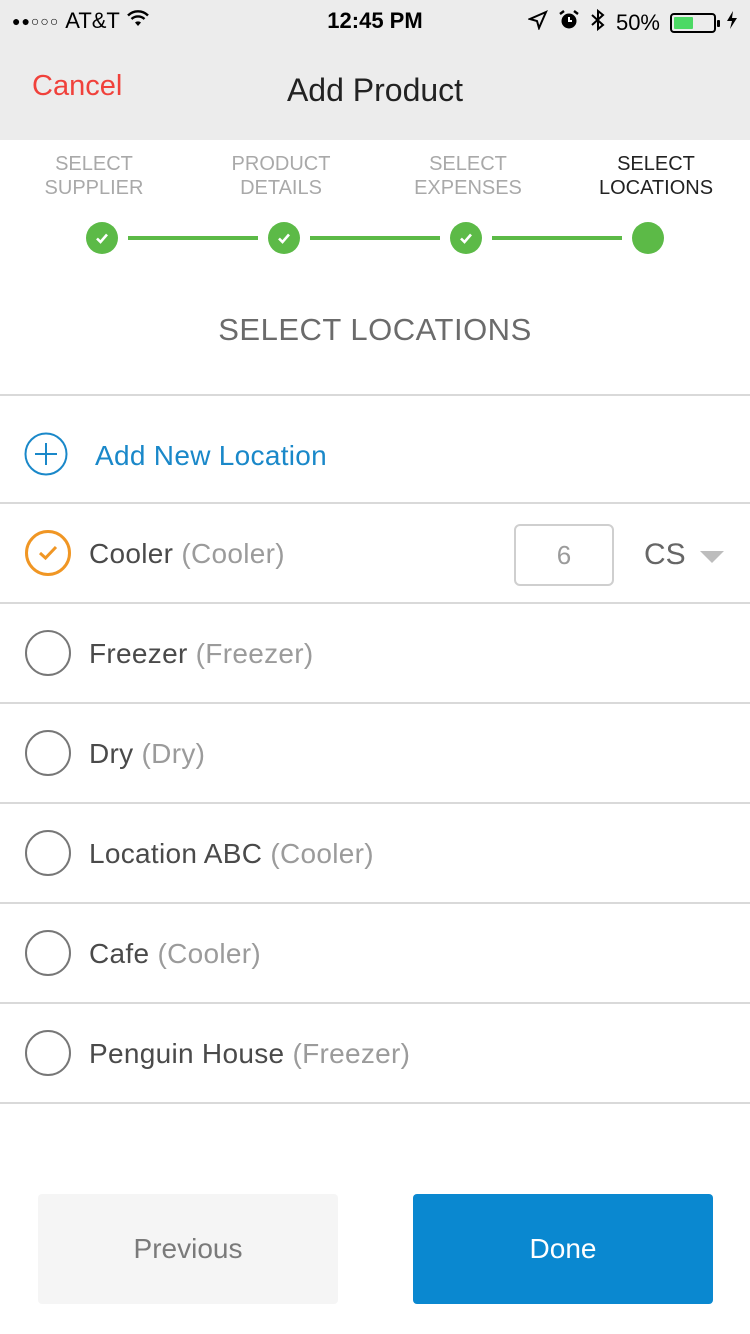  What do you see at coordinates (375, 1103) in the screenshot?
I see `divider` at bounding box center [375, 1103].